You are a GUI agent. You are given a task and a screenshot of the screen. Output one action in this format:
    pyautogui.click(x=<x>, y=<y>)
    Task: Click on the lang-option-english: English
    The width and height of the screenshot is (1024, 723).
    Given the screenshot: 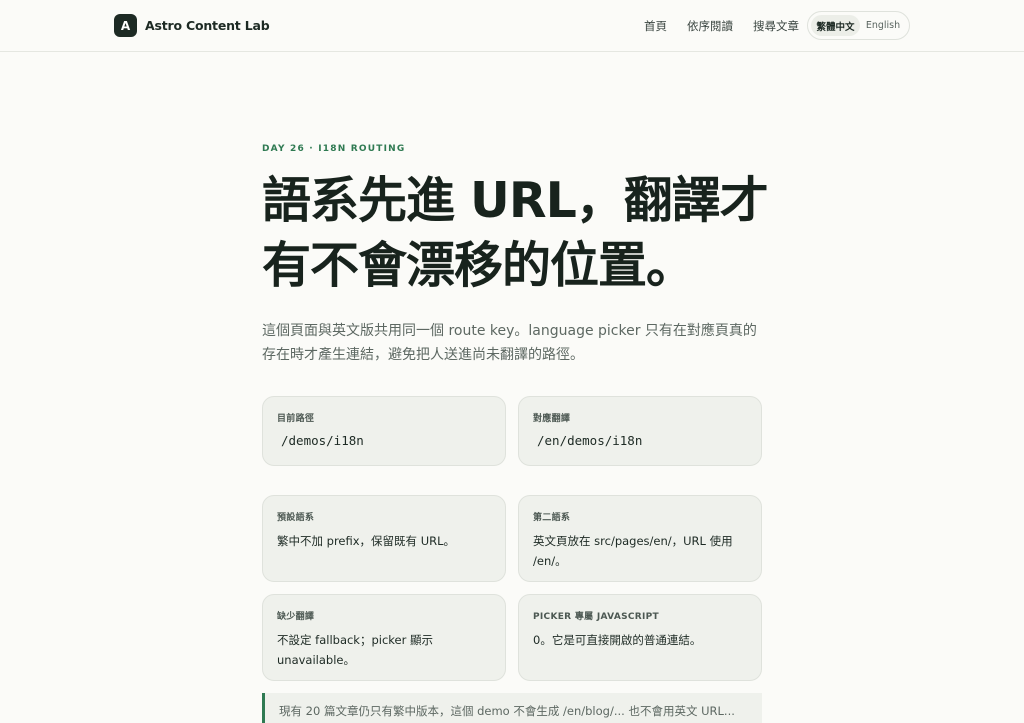 What is the action you would take?
    pyautogui.click(x=883, y=25)
    